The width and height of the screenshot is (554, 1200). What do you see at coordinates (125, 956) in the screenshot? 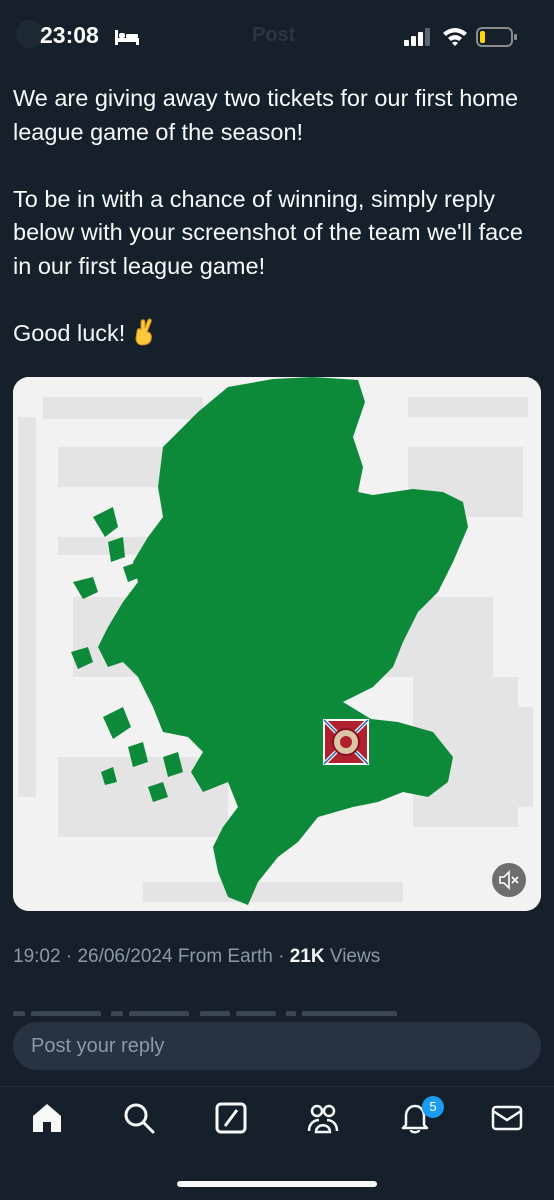
I see `tweet-date: 26/06/2024` at bounding box center [125, 956].